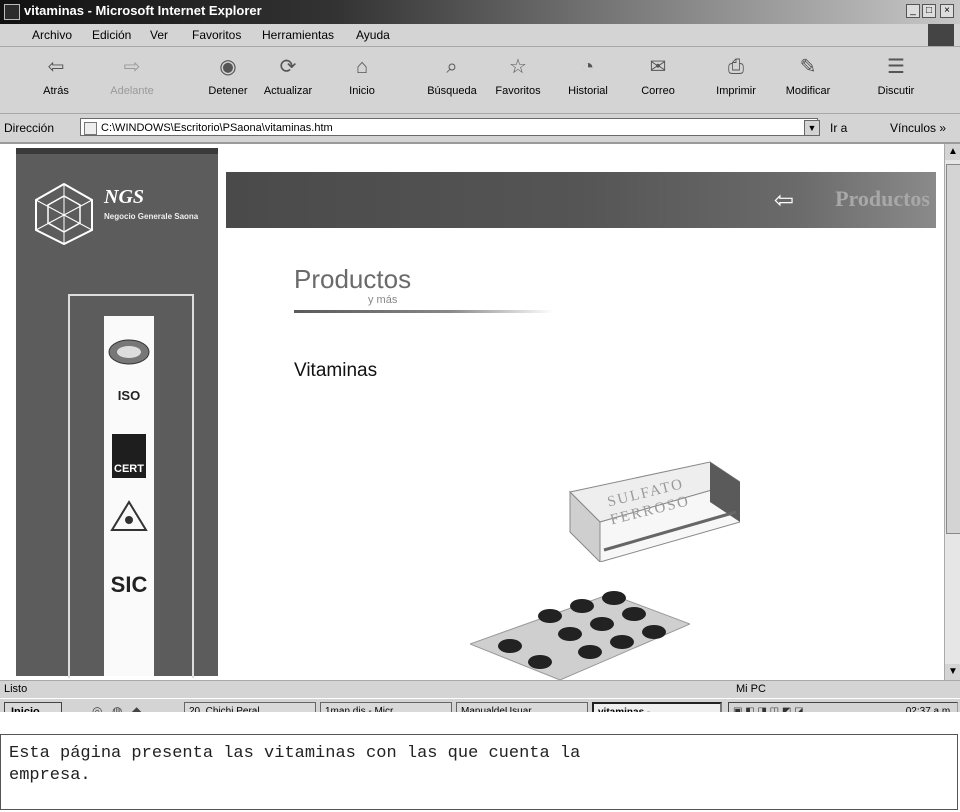  I want to click on menu-favoritos: Favoritos, so click(216, 35).